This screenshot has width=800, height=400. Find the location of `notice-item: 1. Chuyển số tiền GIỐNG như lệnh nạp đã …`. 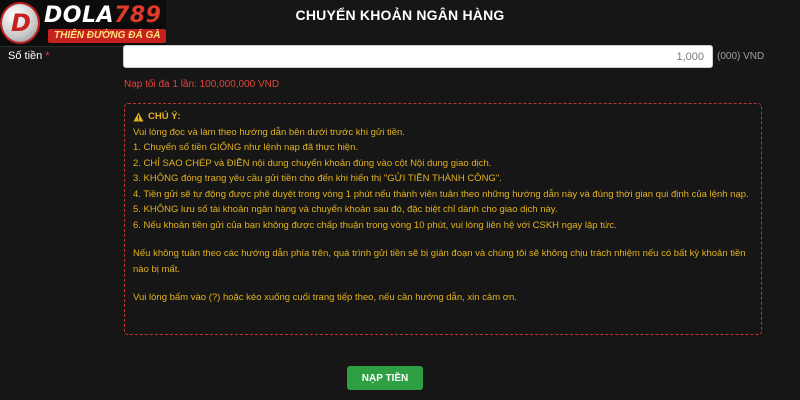

notice-item: 1. Chuyển số tiền GIỐNG như lệnh nạp đã … is located at coordinates (246, 147).